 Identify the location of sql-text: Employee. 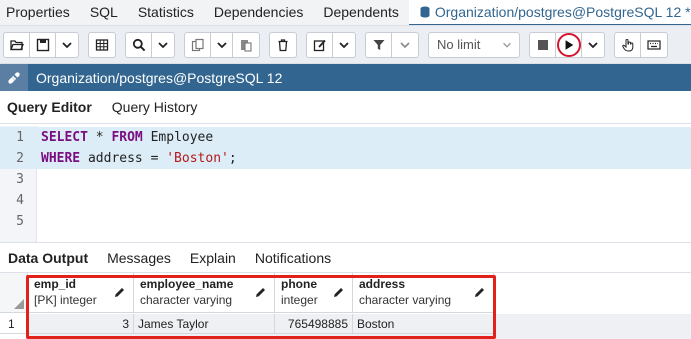
(178, 137).